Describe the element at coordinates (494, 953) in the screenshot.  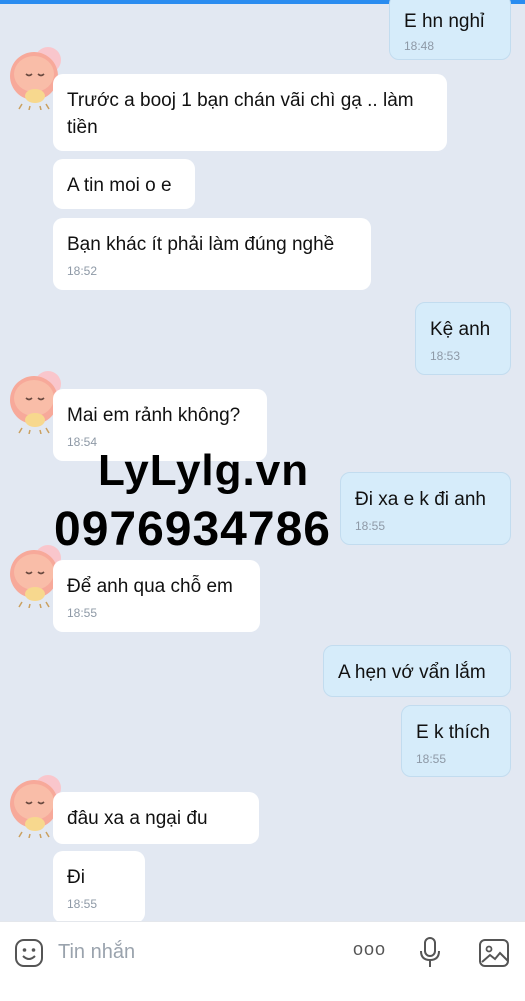
I see `image-icon` at that location.